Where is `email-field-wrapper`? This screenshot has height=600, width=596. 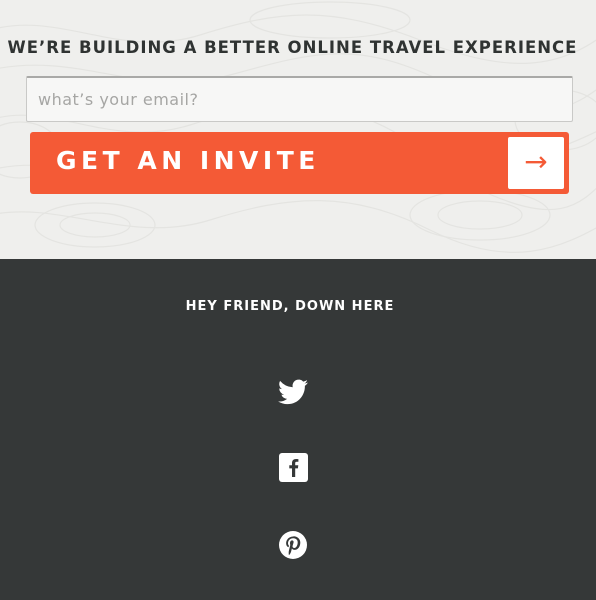
email-field-wrapper is located at coordinates (299, 99).